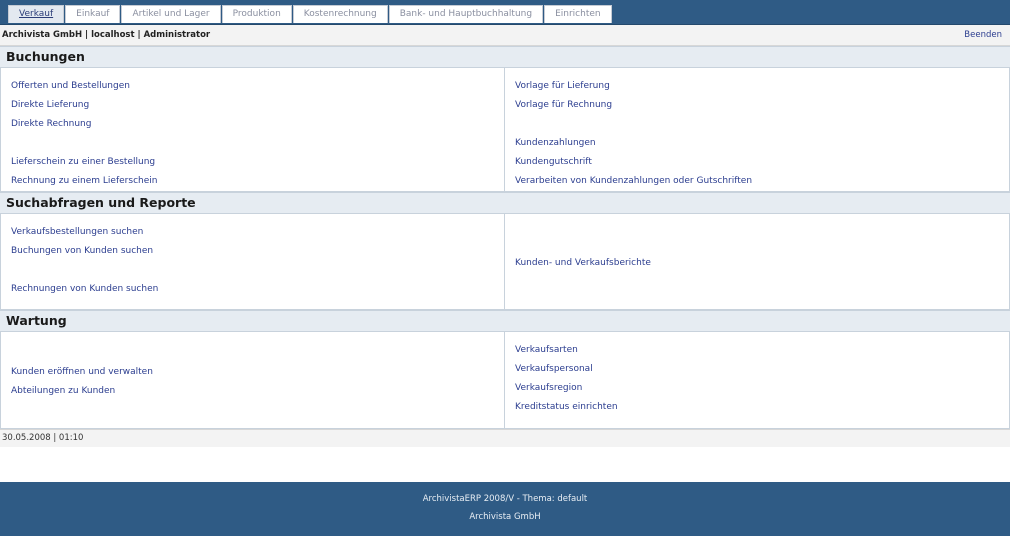 The height and width of the screenshot is (536, 1010). I want to click on link-kreditstatus-einrichten: Kreditstatus einrichten, so click(757, 407).